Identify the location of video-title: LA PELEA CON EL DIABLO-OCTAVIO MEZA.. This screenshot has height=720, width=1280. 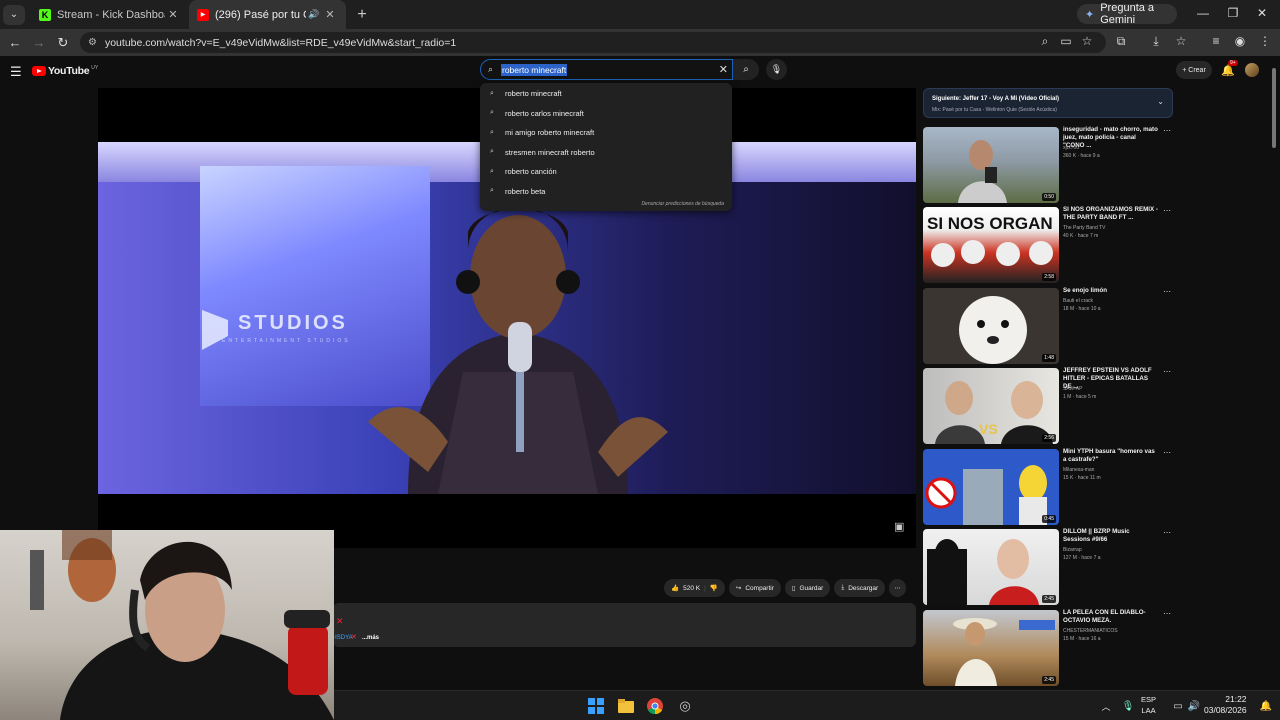
(1110, 617).